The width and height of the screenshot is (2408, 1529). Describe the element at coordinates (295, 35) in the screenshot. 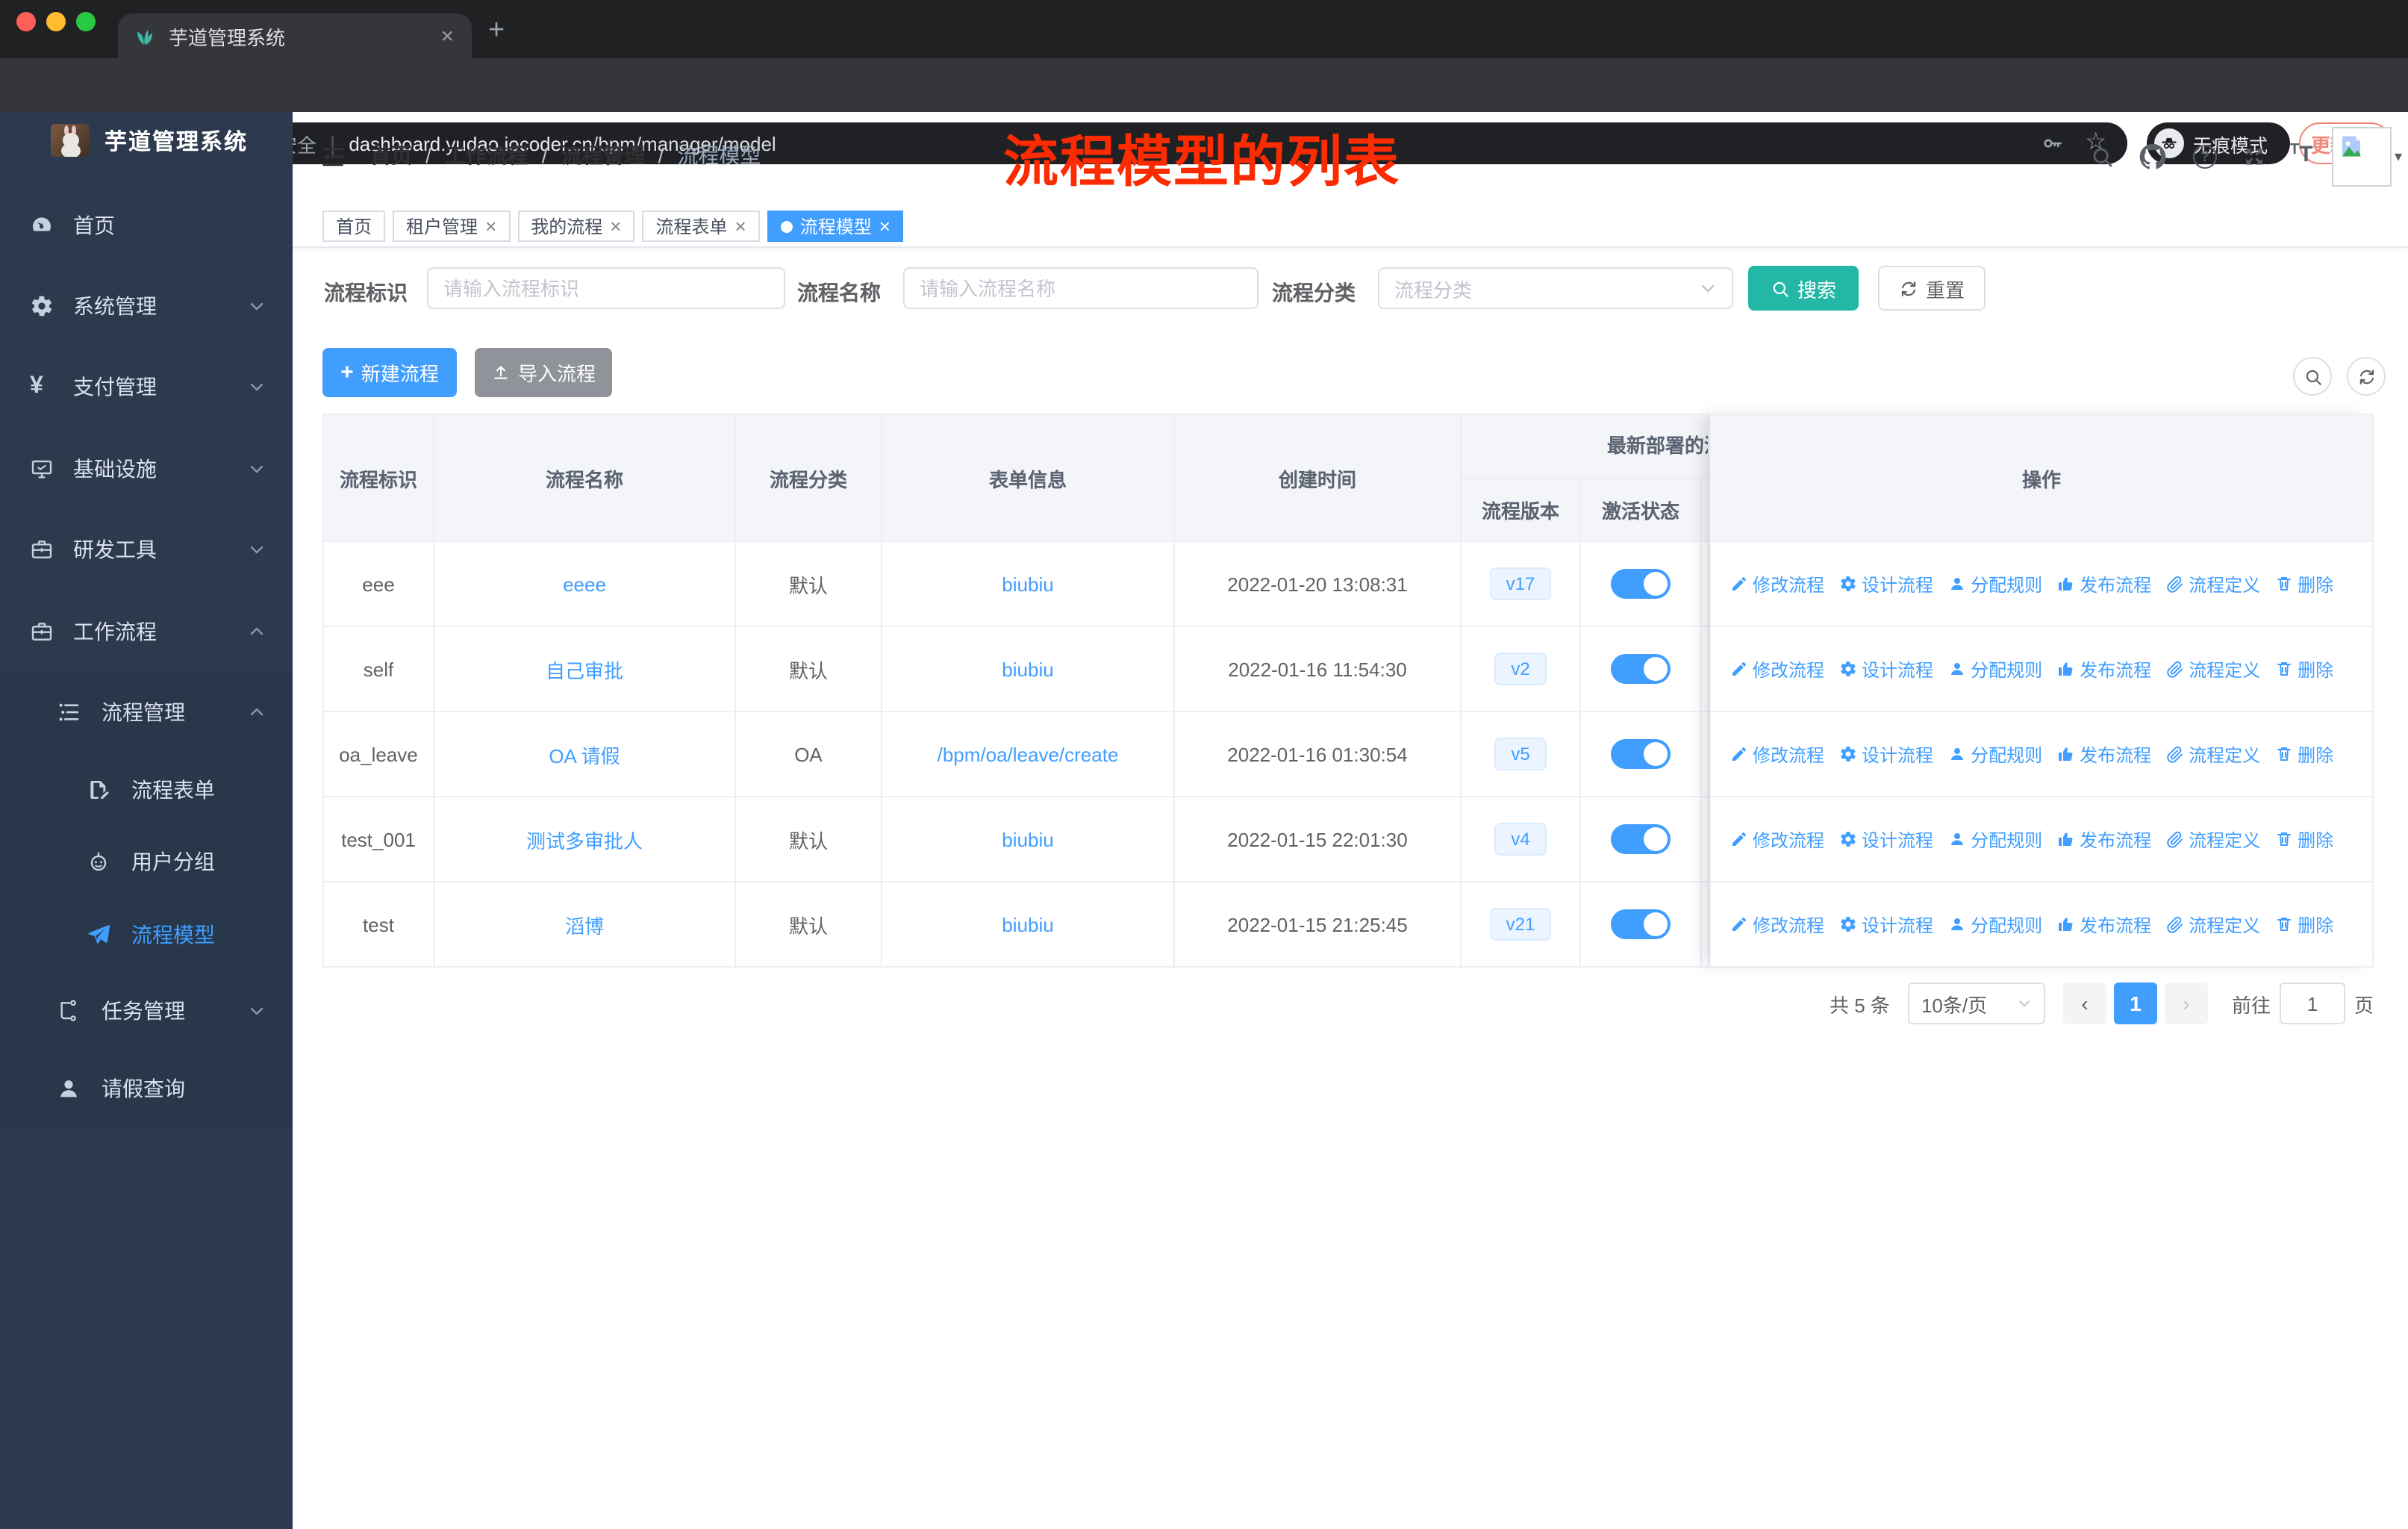

I see `browser-tab: 芋道管理系统 ×` at that location.